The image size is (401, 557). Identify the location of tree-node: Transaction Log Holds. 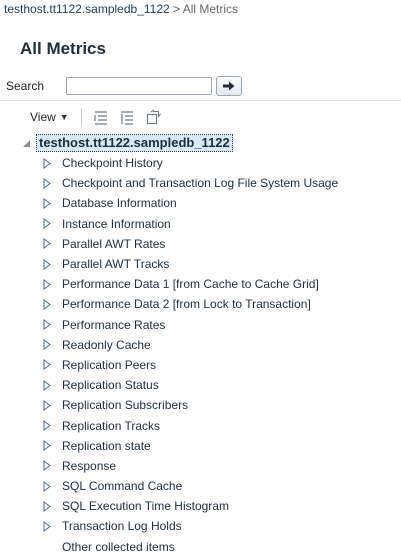
(221, 526).